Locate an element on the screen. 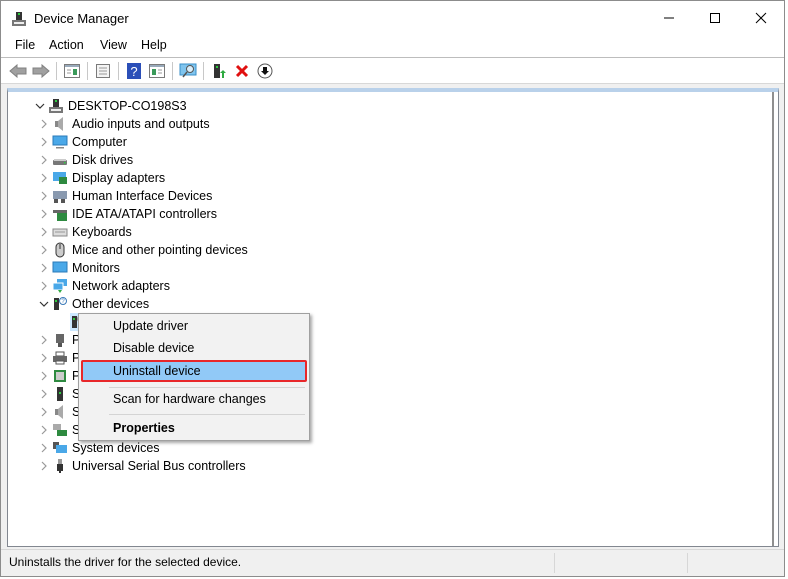 This screenshot has width=788, height=579. tree-item-label: Human Interface Devices is located at coordinates (142, 196).